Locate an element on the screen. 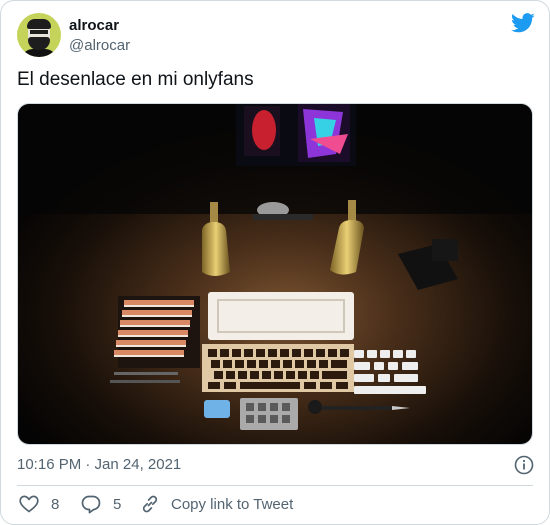 The height and width of the screenshot is (525, 550). divider is located at coordinates (275, 485).